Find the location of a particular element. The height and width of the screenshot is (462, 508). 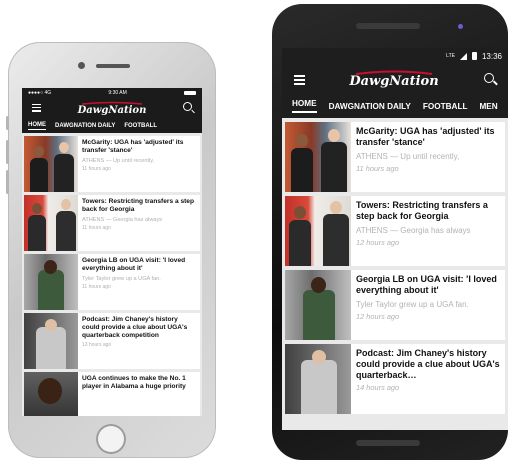

tab-men: MEN is located at coordinates (488, 106).